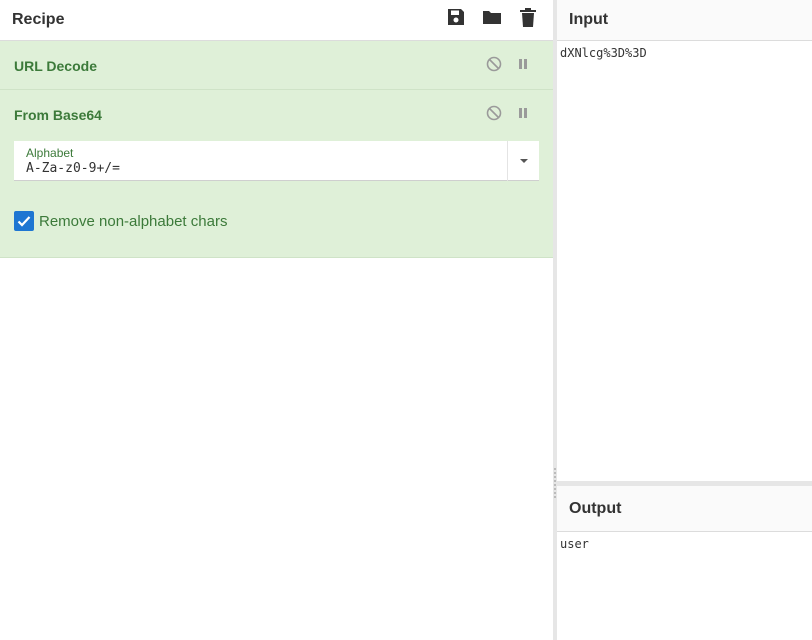 This screenshot has width=812, height=640. Describe the element at coordinates (528, 17) in the screenshot. I see `trash-icon` at that location.